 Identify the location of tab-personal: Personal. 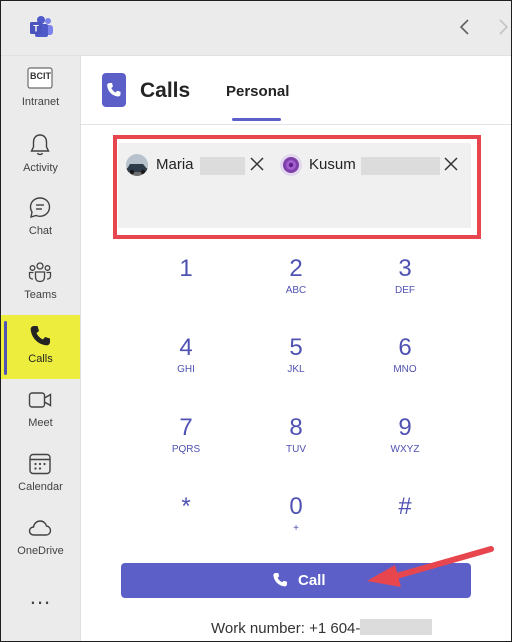
(257, 91).